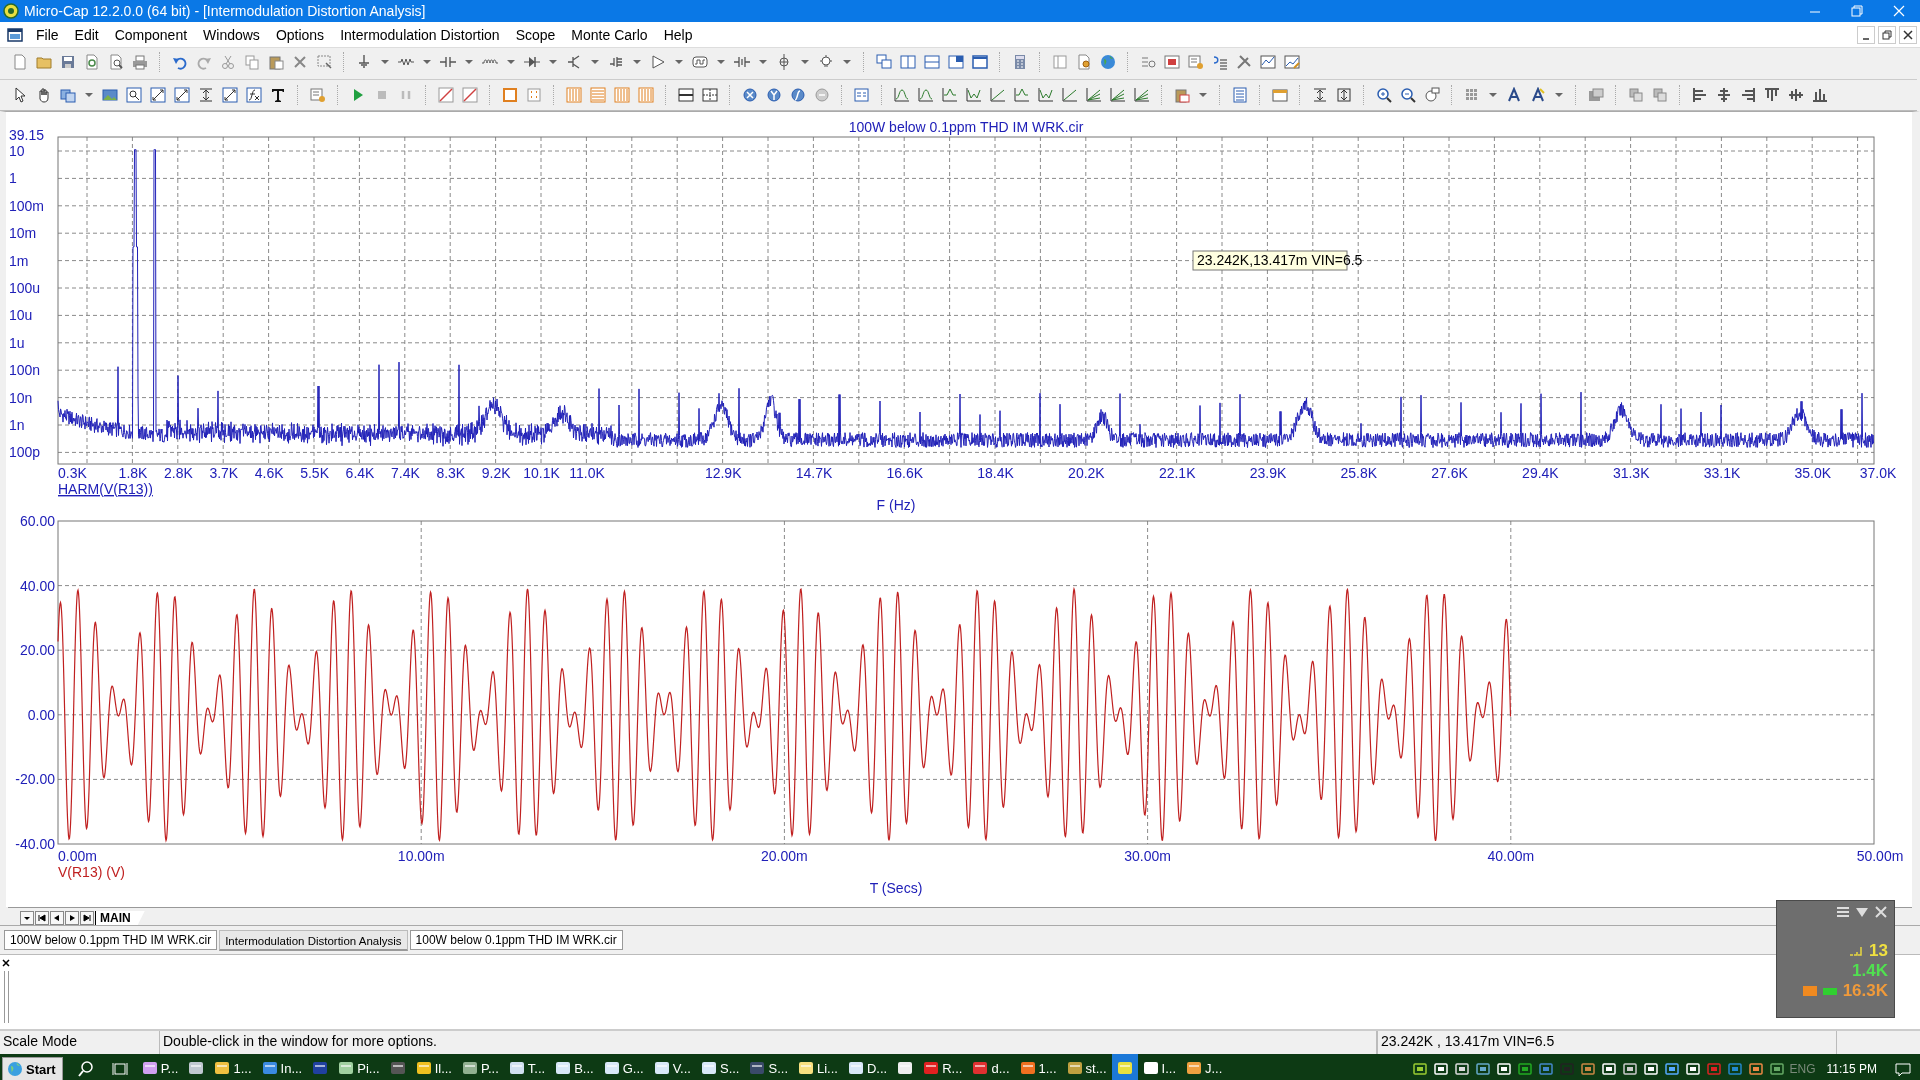 The width and height of the screenshot is (1920, 1080). Describe the element at coordinates (896, 505) in the screenshot. I see `axis-title: F (Hz)` at that location.